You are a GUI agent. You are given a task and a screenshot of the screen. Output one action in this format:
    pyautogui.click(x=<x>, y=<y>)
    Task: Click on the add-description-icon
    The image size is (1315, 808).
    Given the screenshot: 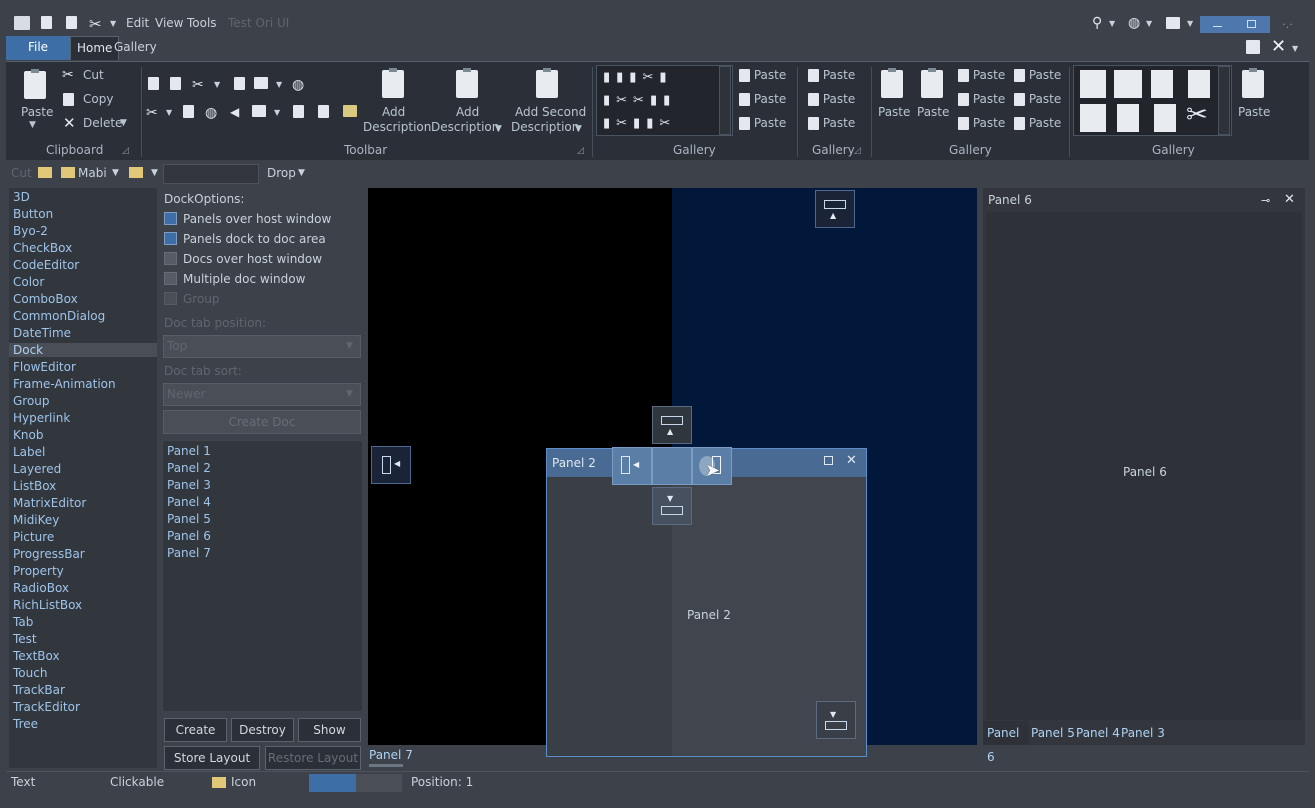 What is the action you would take?
    pyautogui.click(x=393, y=83)
    